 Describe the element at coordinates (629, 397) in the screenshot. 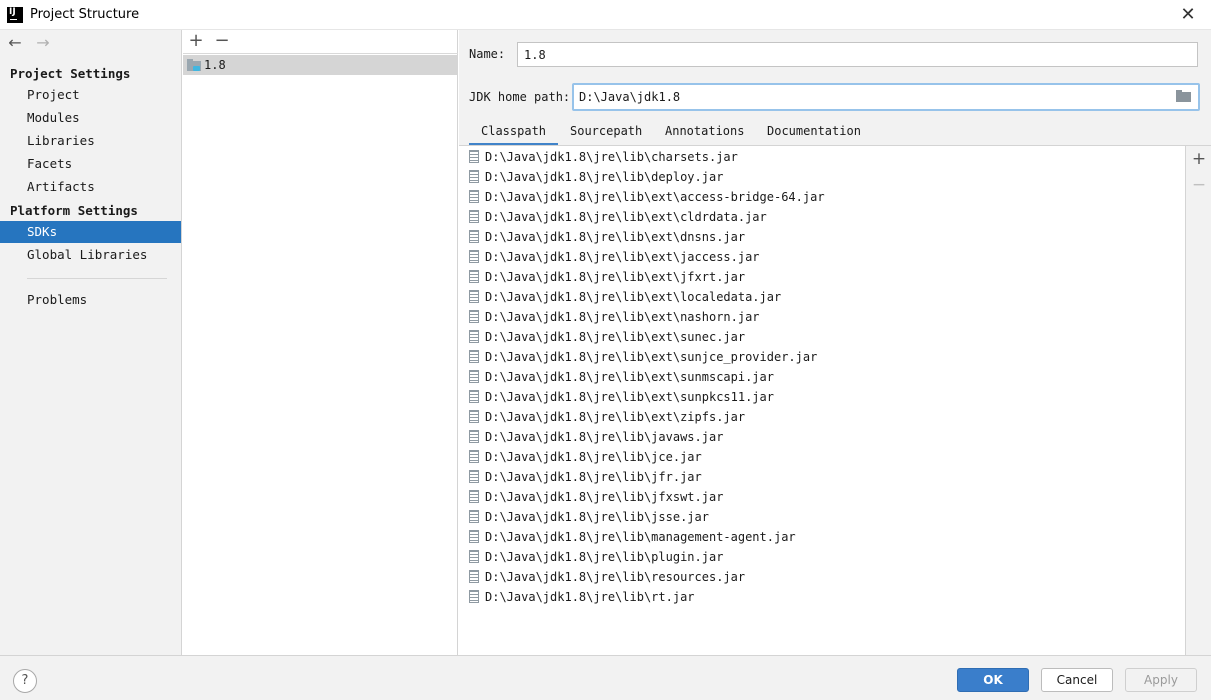

I see `classpath-entry-text: D:\Java\jdk1.8\jre\lib\ext\sunpkcs11.jar` at that location.